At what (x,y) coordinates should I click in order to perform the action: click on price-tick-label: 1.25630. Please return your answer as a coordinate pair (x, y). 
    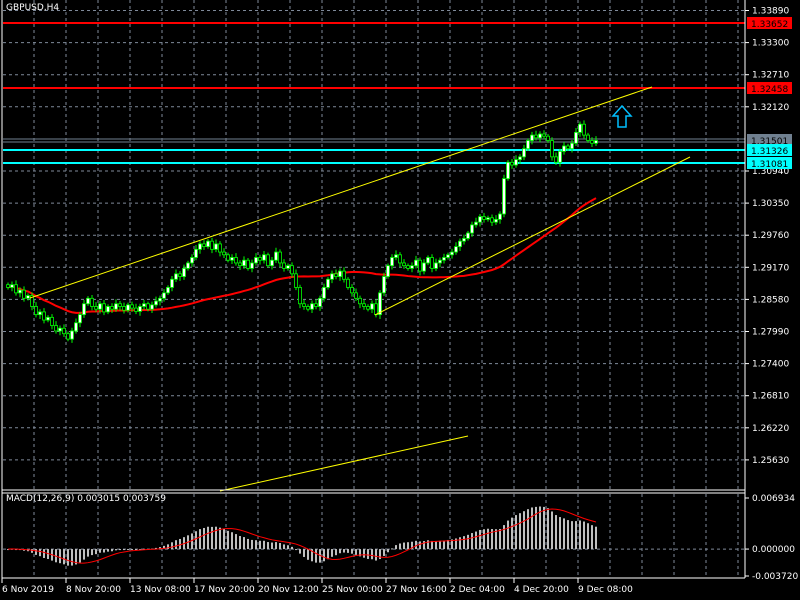
    Looking at the image, I should click on (770, 461).